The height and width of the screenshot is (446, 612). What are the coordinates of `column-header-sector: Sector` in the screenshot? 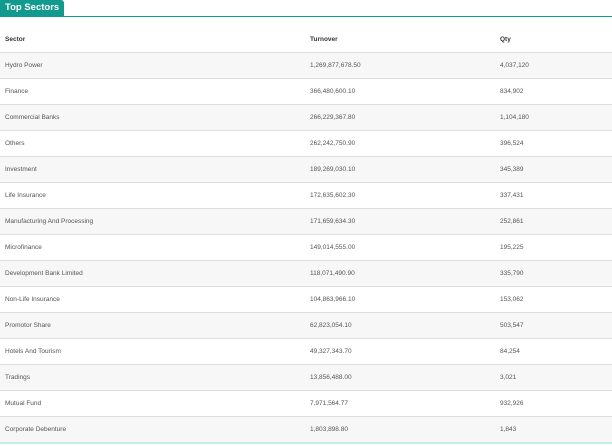 It's located at (152, 39).